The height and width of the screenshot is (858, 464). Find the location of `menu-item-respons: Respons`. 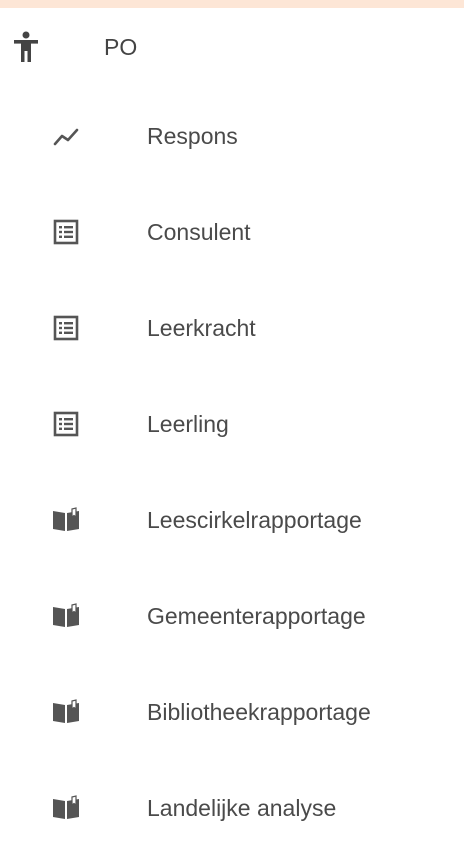

menu-item-respons: Respons is located at coordinates (232, 136).